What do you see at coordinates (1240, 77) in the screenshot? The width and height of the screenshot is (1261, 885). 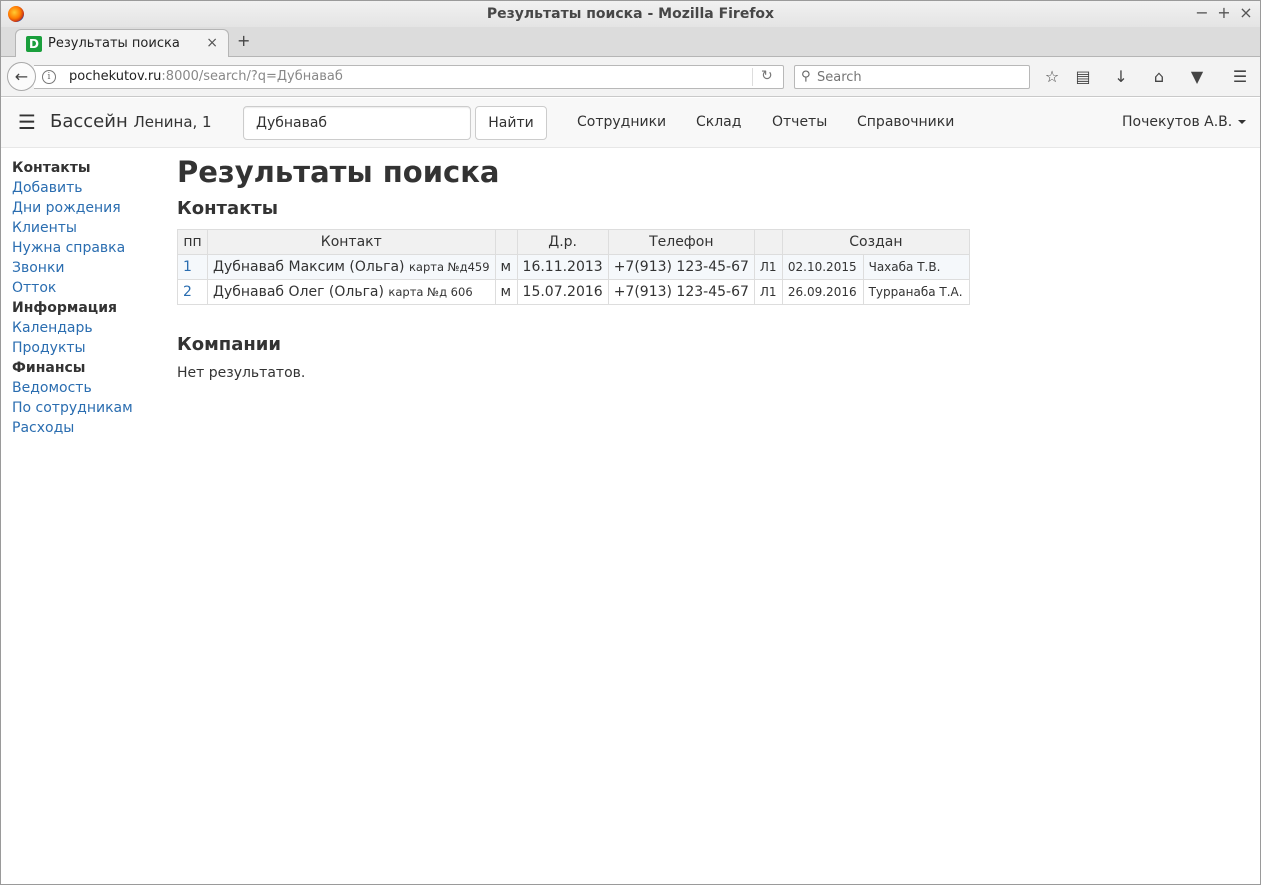 I see `menu-icon: ☰` at bounding box center [1240, 77].